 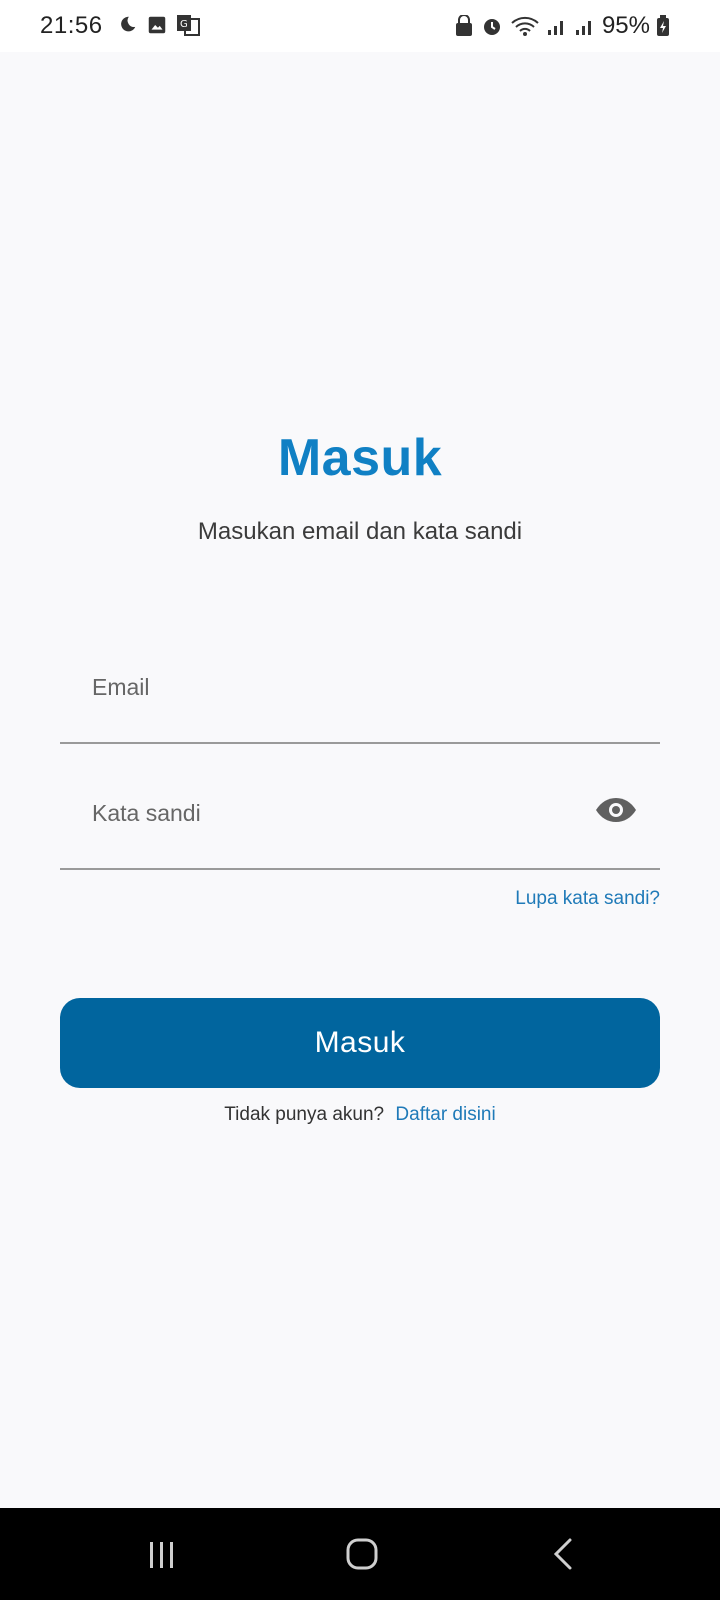 I want to click on eye-icon, so click(x=616, y=810).